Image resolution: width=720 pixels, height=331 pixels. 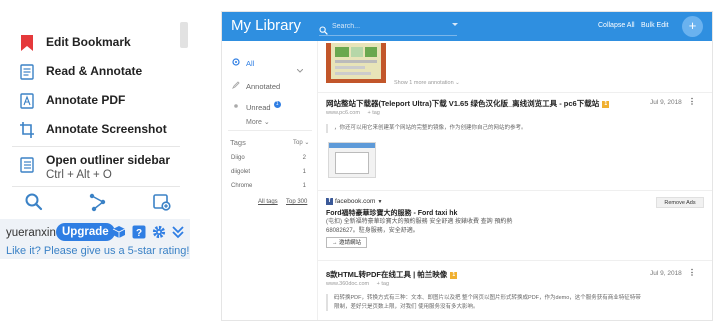 What do you see at coordinates (270, 130) in the screenshot?
I see `sidebar-divider` at bounding box center [270, 130].